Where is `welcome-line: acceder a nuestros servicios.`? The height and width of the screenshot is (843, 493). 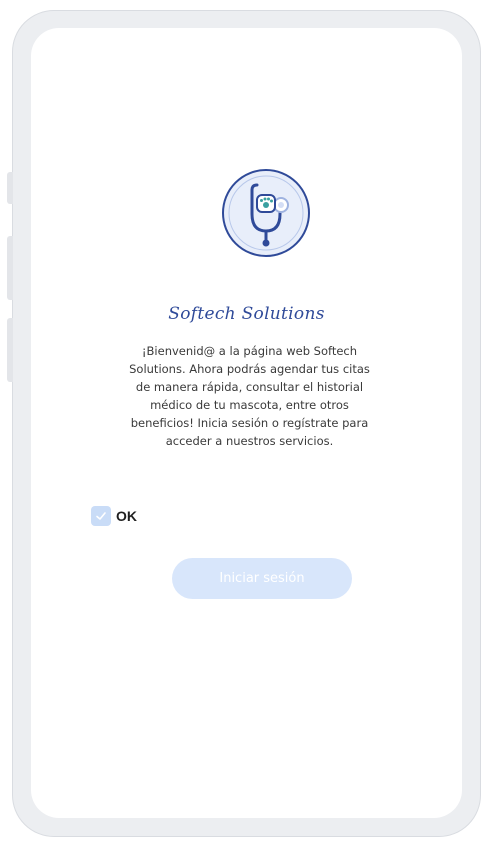 welcome-line: acceder a nuestros servicios. is located at coordinates (249, 441).